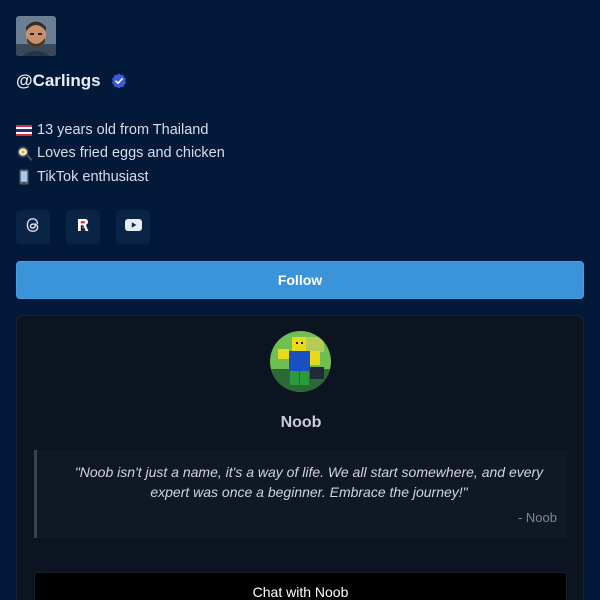  I want to click on bio-line: 13 years old from Thailand, so click(120, 130).